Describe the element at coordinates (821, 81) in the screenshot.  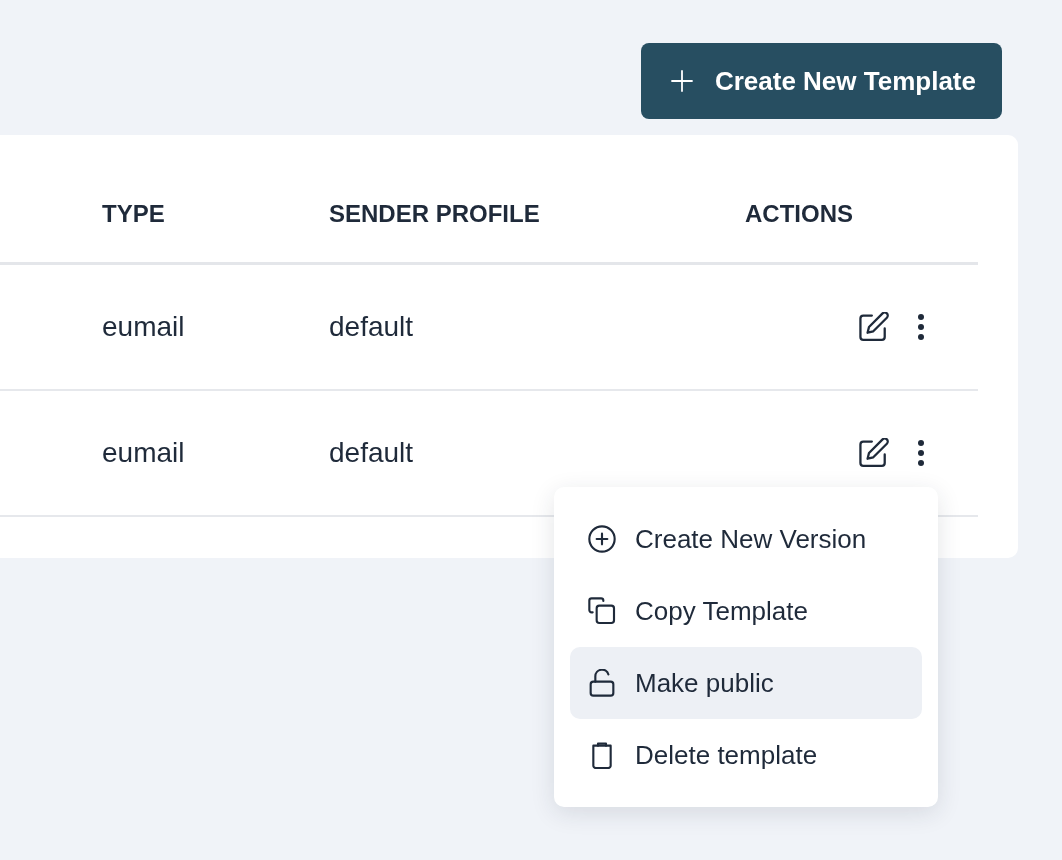
I see `create-template-button: Create New Template` at that location.